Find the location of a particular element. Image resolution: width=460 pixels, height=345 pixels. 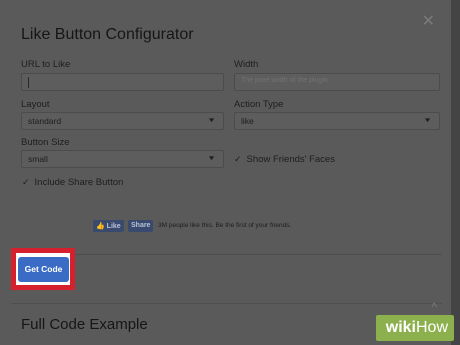

width-placeholder: The pixel width of the plugin is located at coordinates (284, 80).